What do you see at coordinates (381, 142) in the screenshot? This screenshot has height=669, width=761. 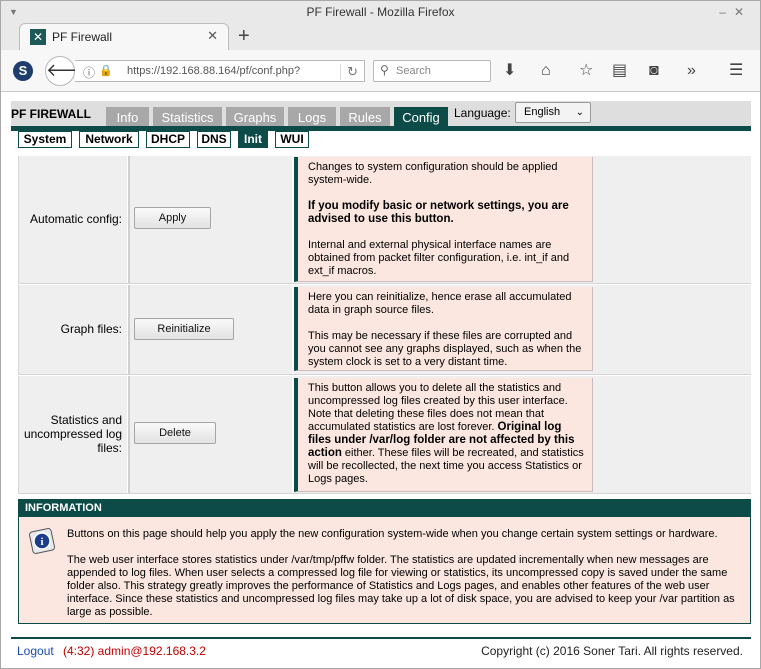 I see `sub-tabs: System Network DHCP DNS Init WUI` at bounding box center [381, 142].